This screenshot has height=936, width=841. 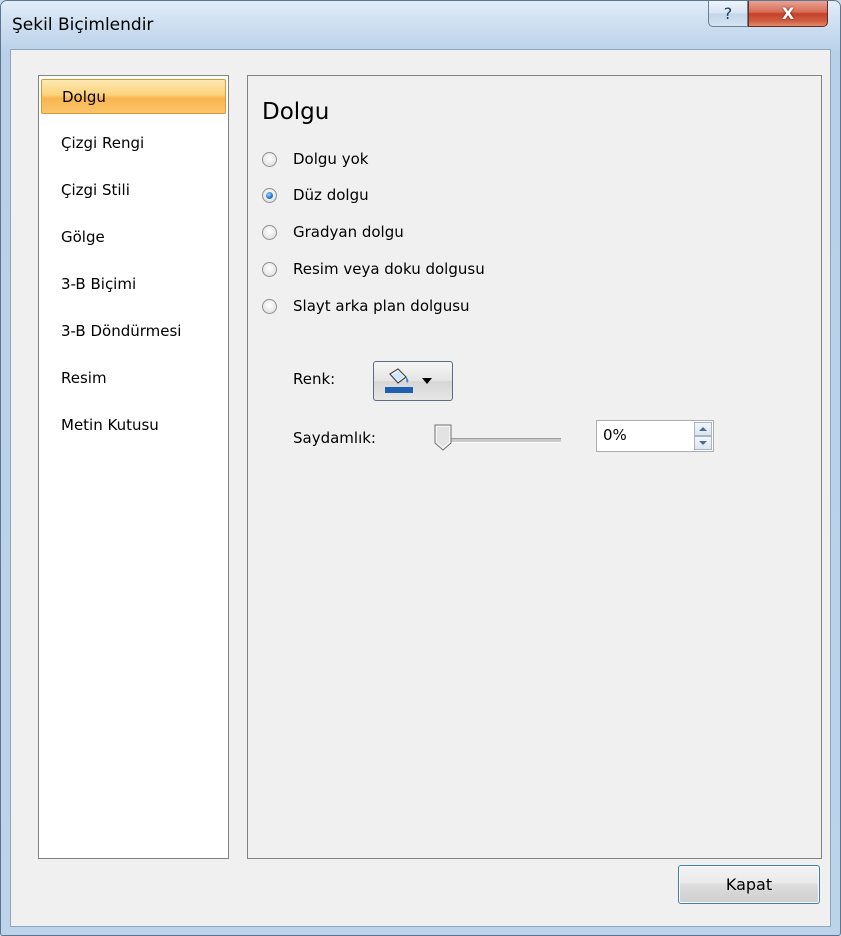 I want to click on radio-picture-fill: Resim veya doku dolgusu, so click(x=373, y=269).